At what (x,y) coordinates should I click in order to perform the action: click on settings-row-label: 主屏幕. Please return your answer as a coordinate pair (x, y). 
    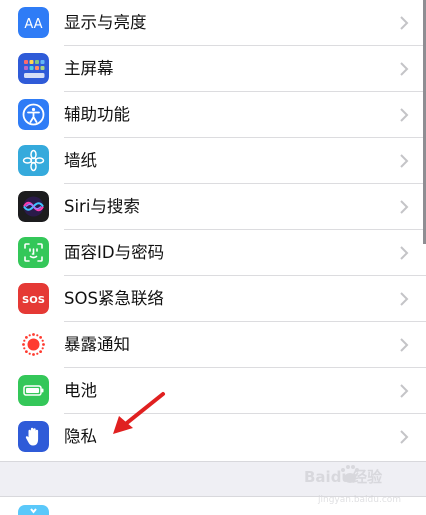
    Looking at the image, I should click on (89, 68).